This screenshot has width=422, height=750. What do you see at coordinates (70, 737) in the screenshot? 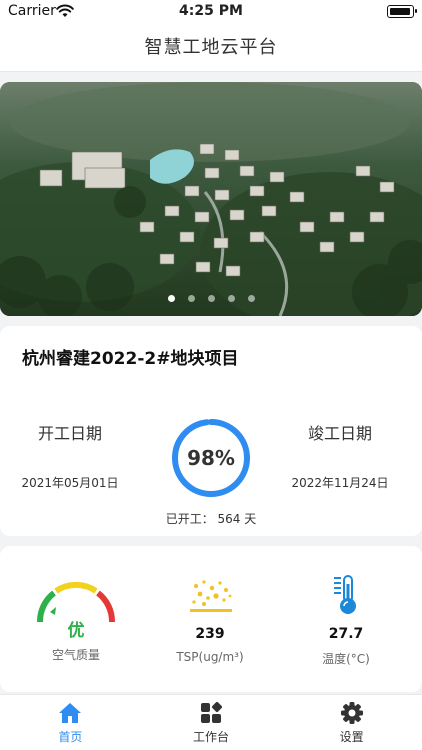
I see `tab-home-label: 首页` at bounding box center [70, 737].